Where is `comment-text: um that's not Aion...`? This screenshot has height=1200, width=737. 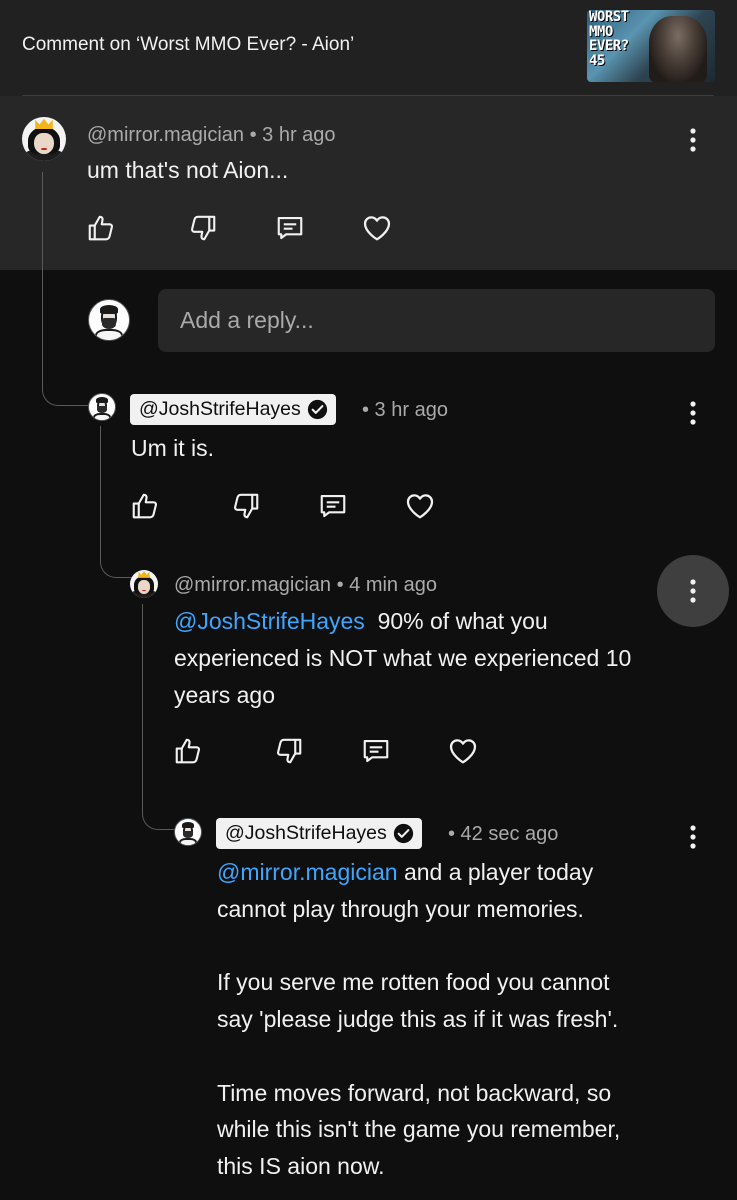 comment-text: um that's not Aion... is located at coordinates (188, 170).